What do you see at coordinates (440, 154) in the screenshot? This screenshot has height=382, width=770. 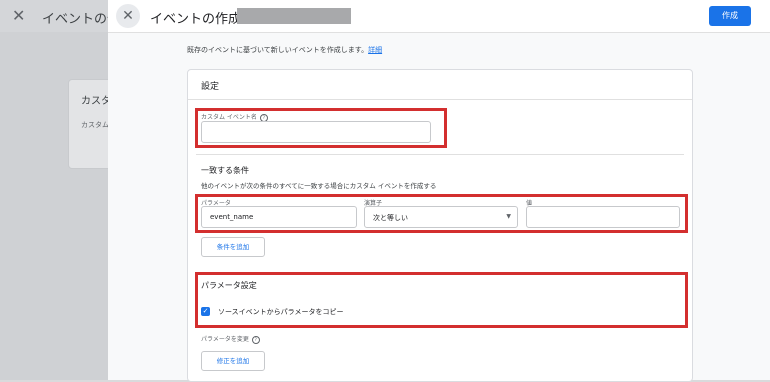 I see `section-divider` at bounding box center [440, 154].